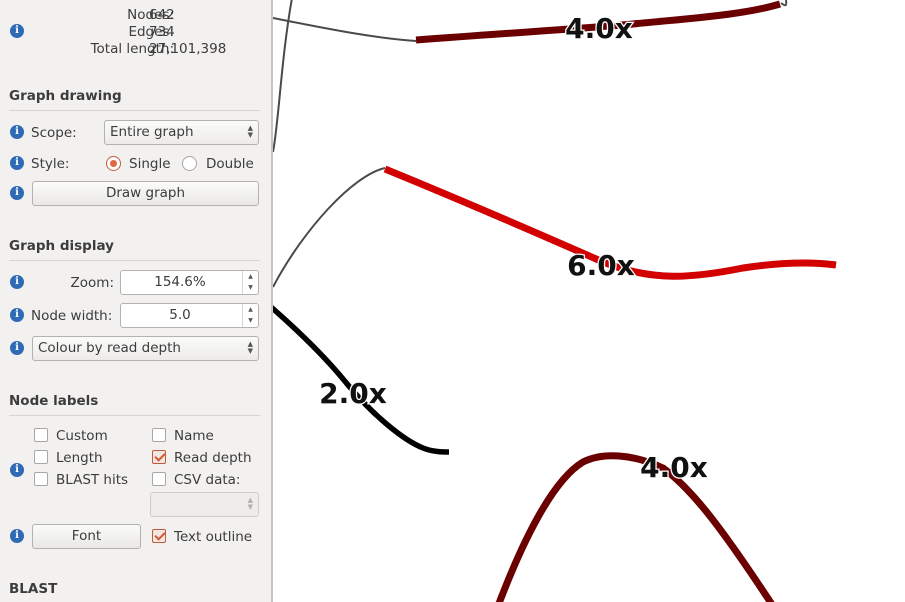 The width and height of the screenshot is (905, 602). I want to click on graph-node, so click(635, 527).